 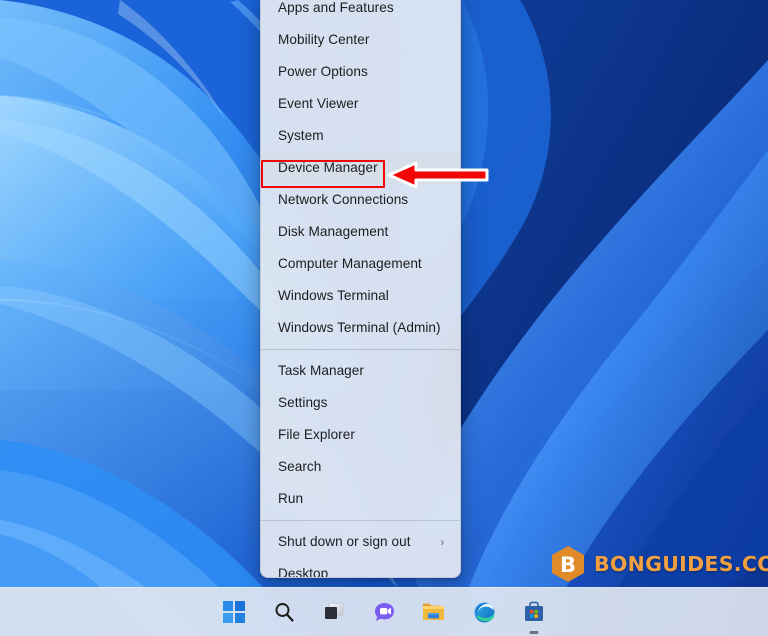 I want to click on start-button, so click(x=234, y=612).